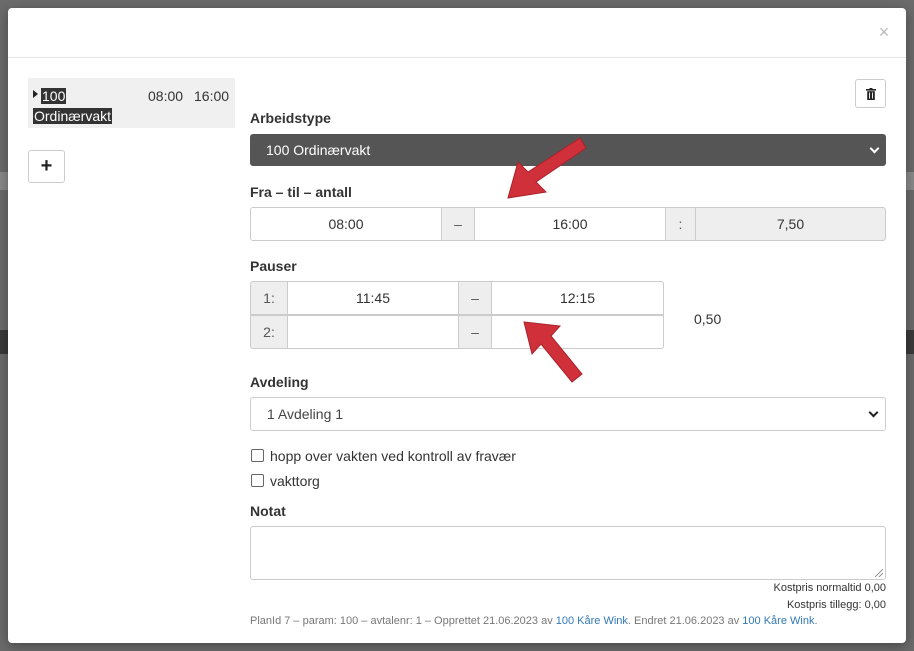 Image resolution: width=914 pixels, height=651 pixels. Describe the element at coordinates (273, 266) in the screenshot. I see `pauses-label: Pauser` at that location.